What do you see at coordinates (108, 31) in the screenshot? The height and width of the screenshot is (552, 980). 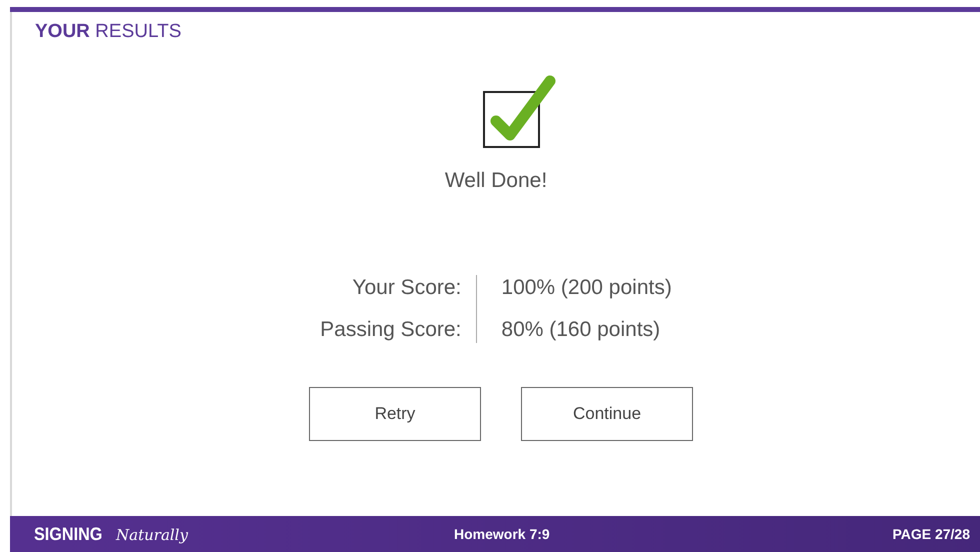 I see `slide-title: YOUR RESULTS` at bounding box center [108, 31].